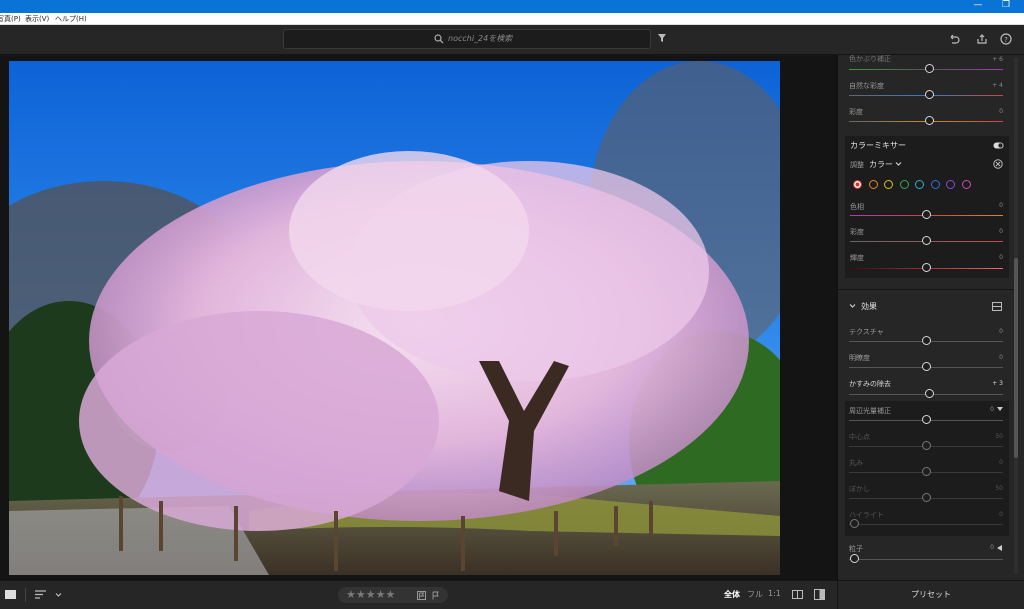  I want to click on slider-label: 色かぶり補正, so click(870, 59).